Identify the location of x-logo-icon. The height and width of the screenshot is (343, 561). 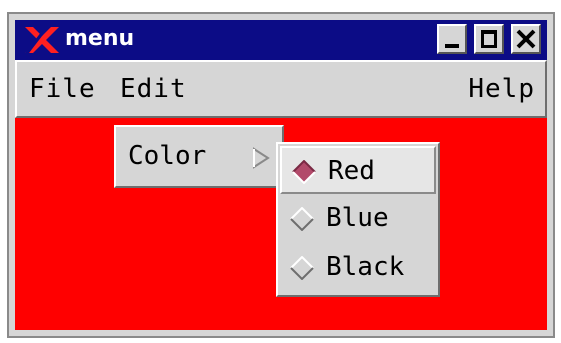
(42, 40).